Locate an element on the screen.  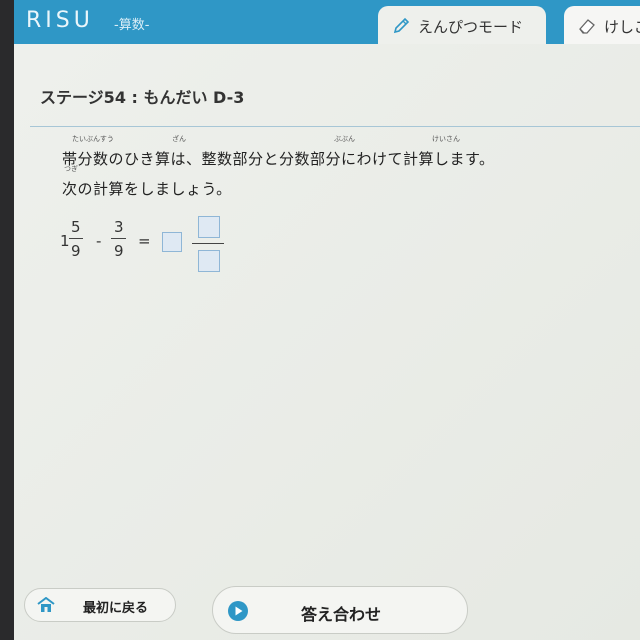
back-button-label: 最初に戻る is located at coordinates (116, 608).